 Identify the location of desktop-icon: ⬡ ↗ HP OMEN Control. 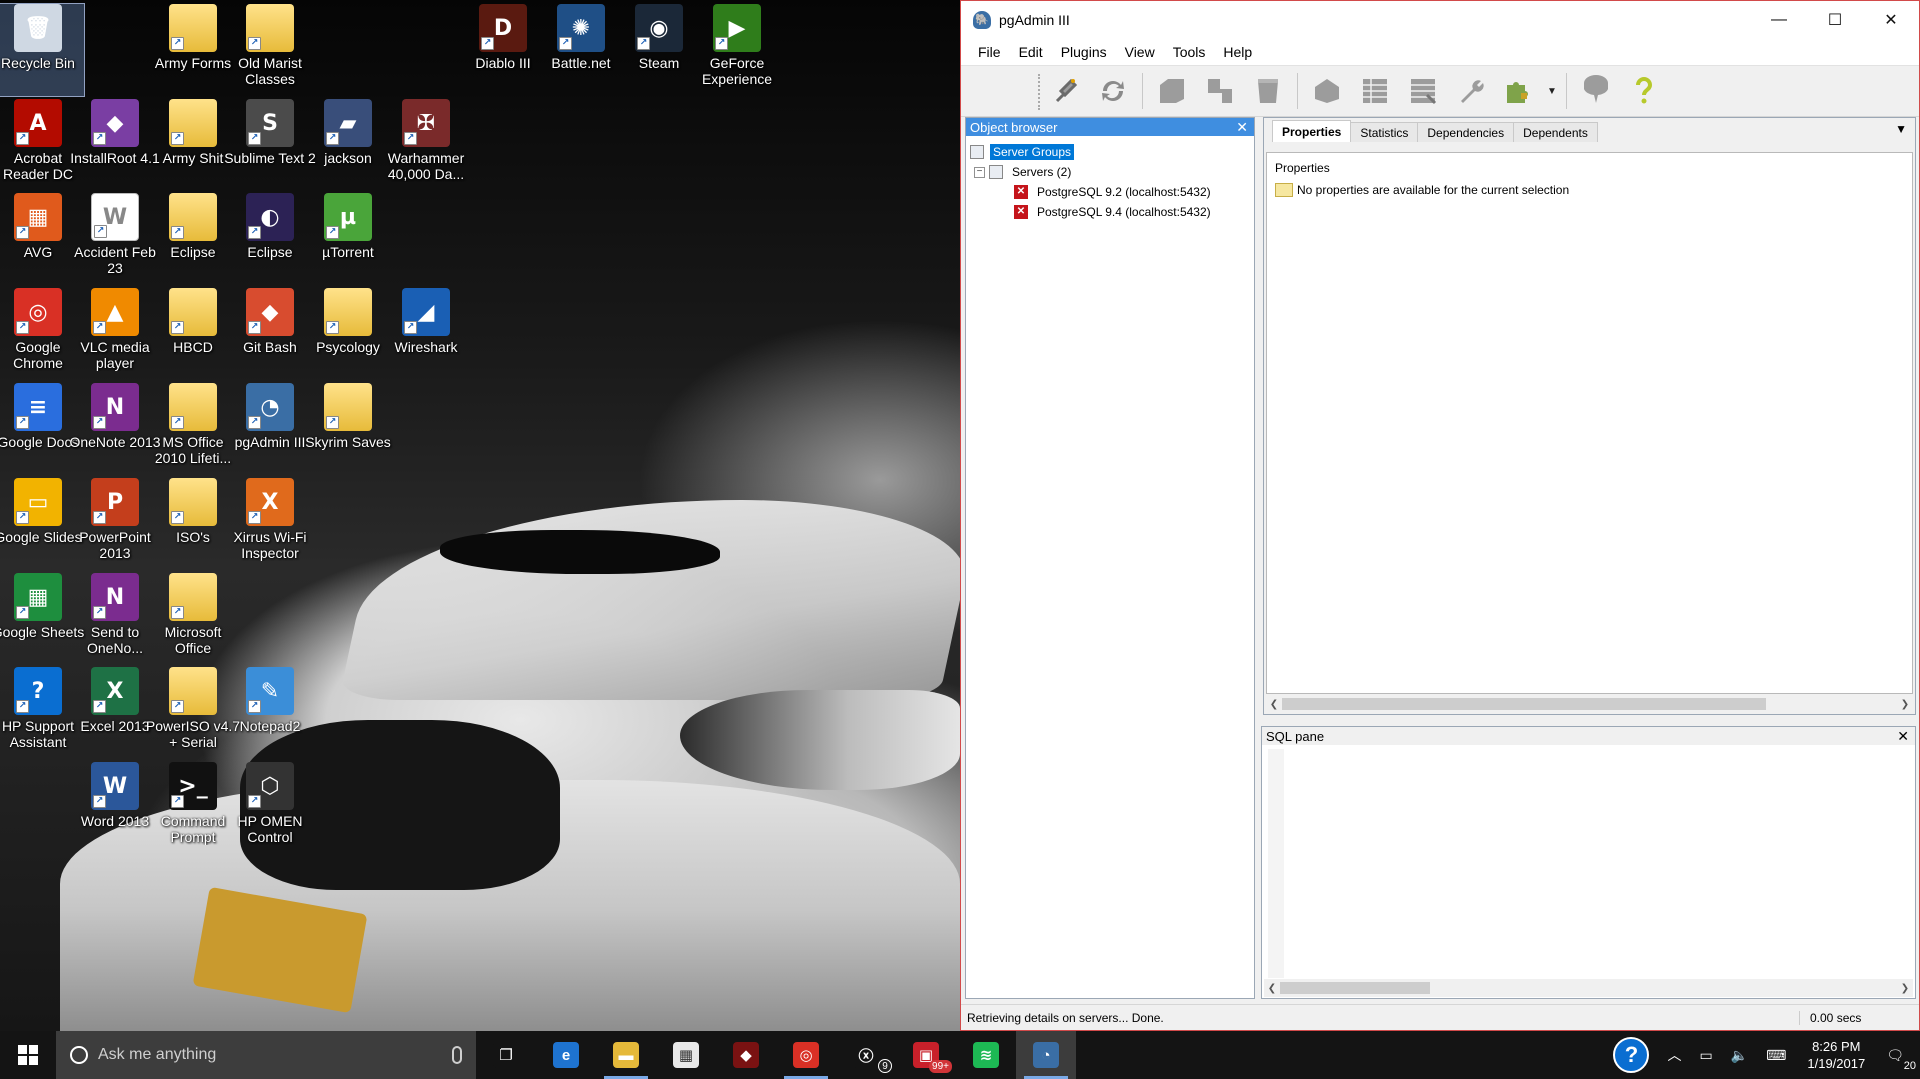
(270, 808).